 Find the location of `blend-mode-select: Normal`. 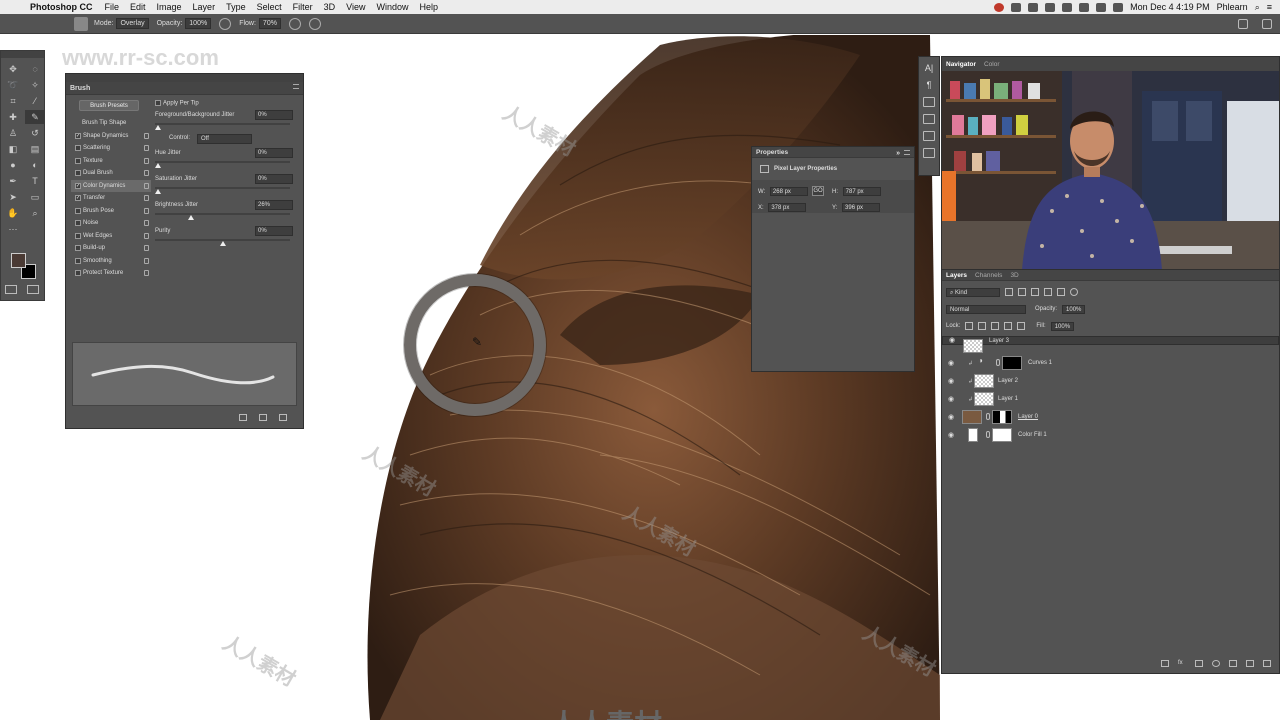

blend-mode-select: Normal is located at coordinates (986, 309).